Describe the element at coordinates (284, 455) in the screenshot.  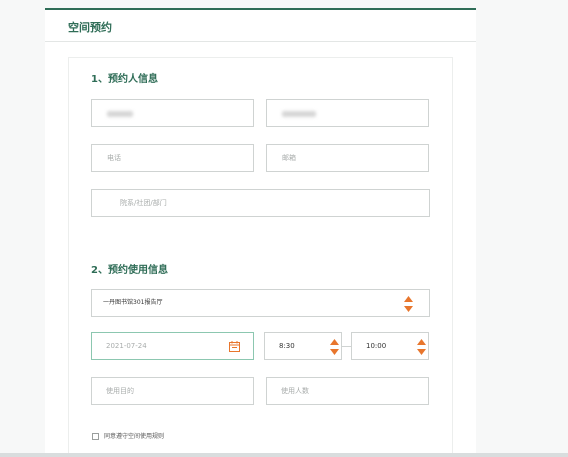
I see `window-bottom-edge` at that location.